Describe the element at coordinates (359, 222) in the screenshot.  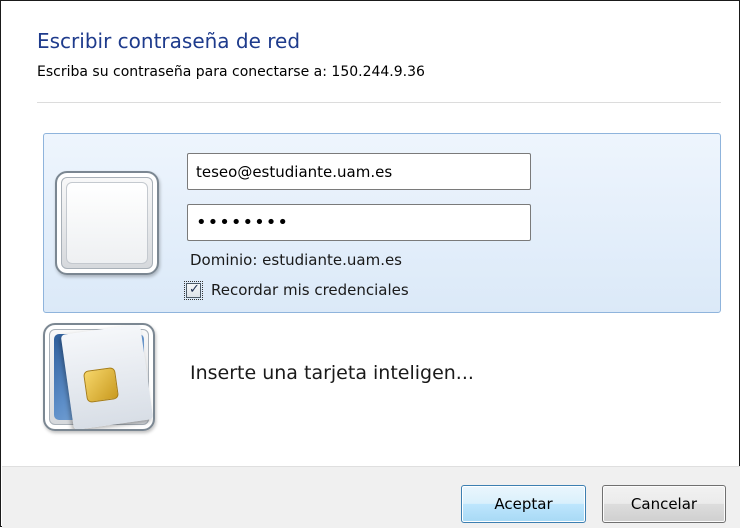
I see `password-input` at that location.